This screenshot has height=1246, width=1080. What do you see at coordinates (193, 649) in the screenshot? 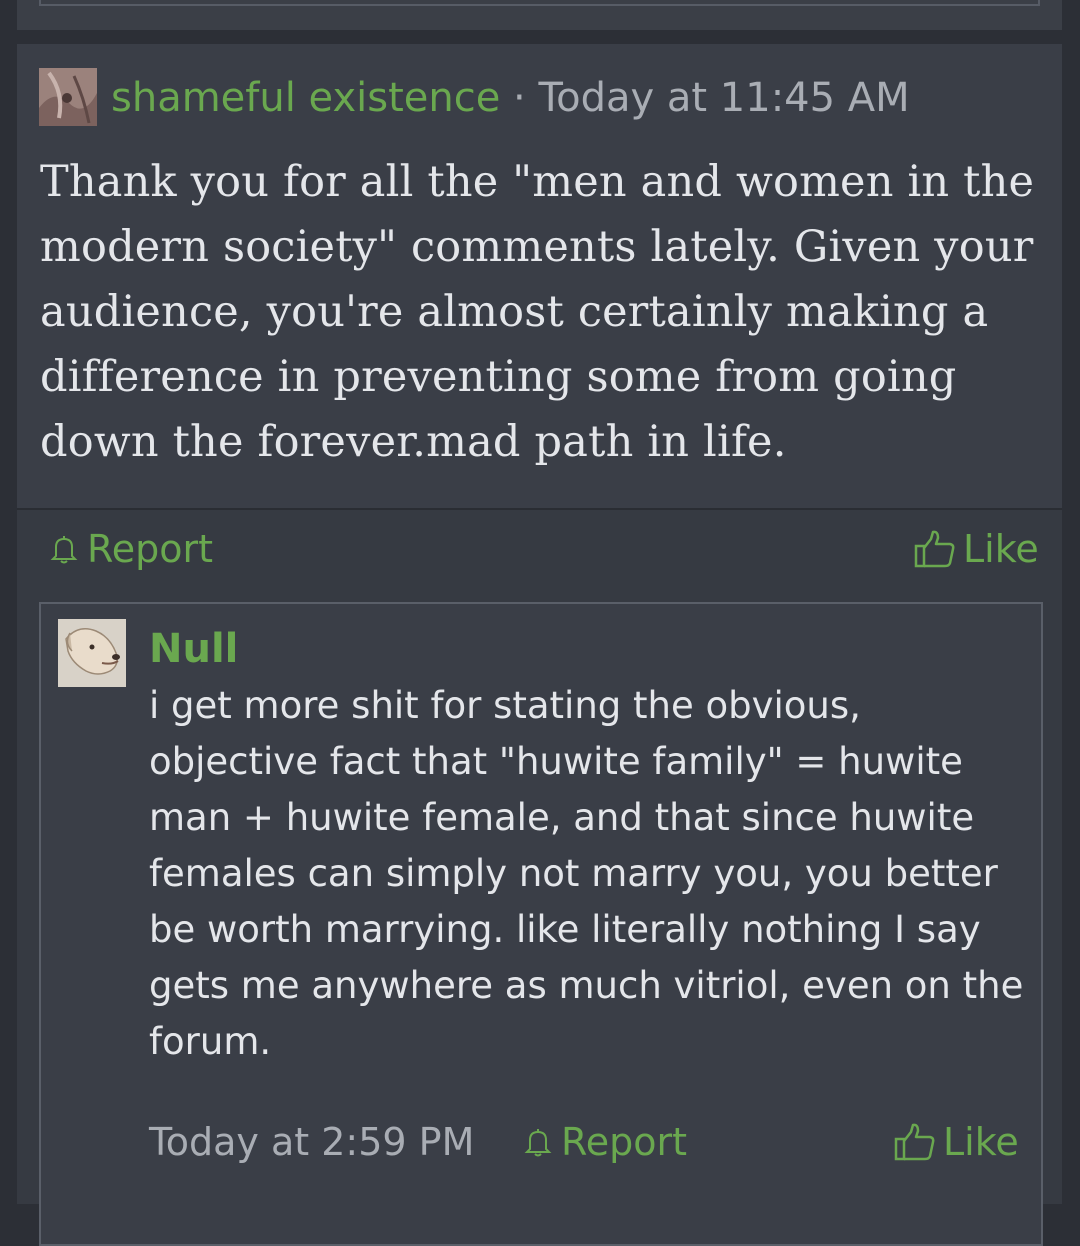
I see `quote-author: Null` at bounding box center [193, 649].